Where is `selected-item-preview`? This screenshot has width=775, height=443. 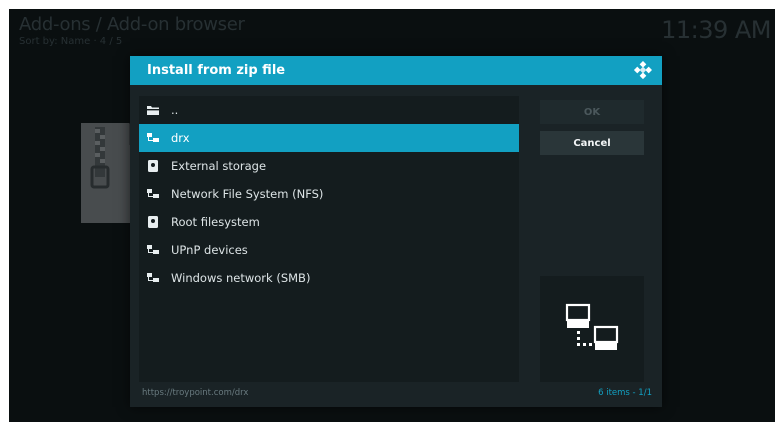 selected-item-preview is located at coordinates (592, 329).